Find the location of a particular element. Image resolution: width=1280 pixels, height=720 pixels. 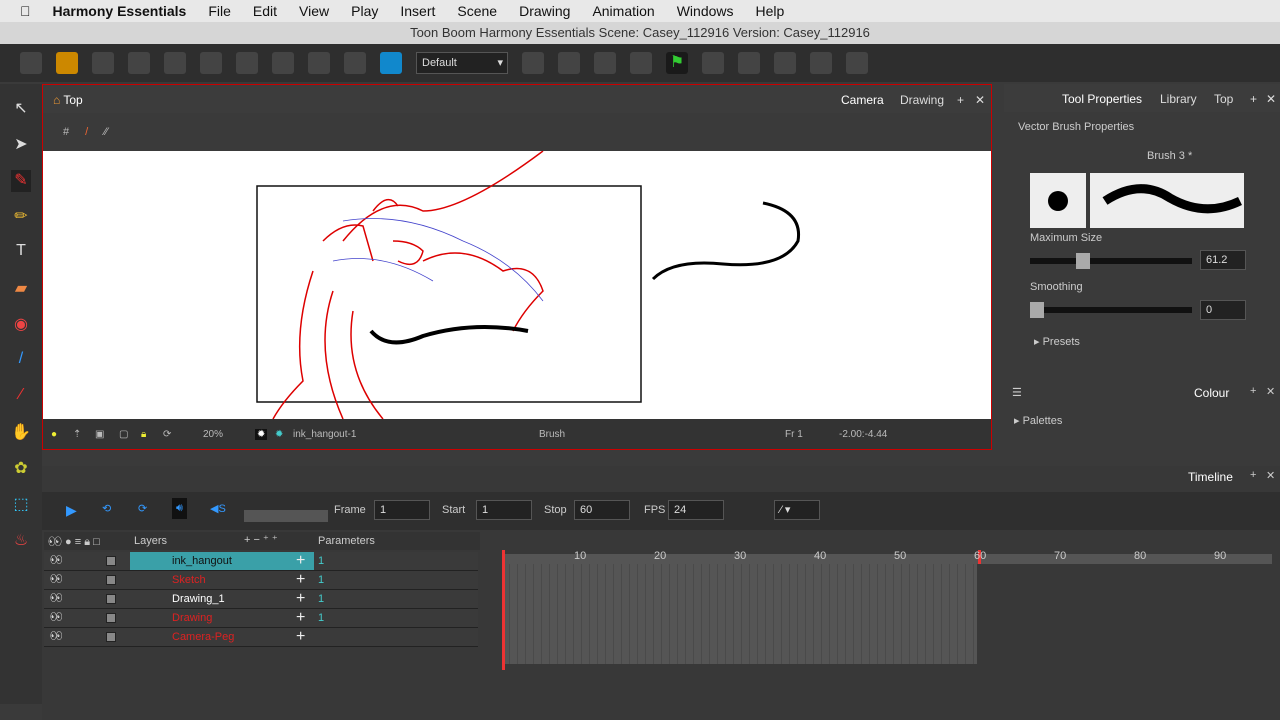

fps-field: 24 is located at coordinates (696, 510).